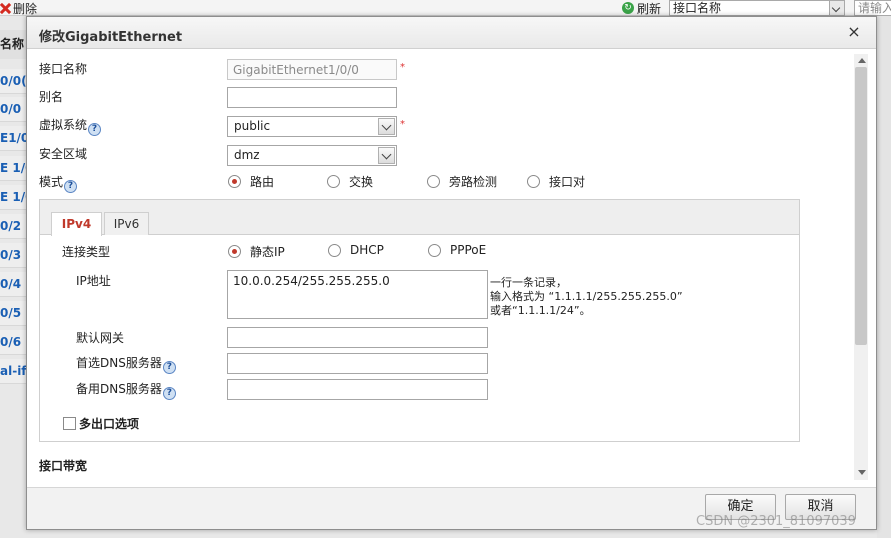 This screenshot has height=538, width=891. I want to click on grid-header-name: 名称, so click(14, 44).